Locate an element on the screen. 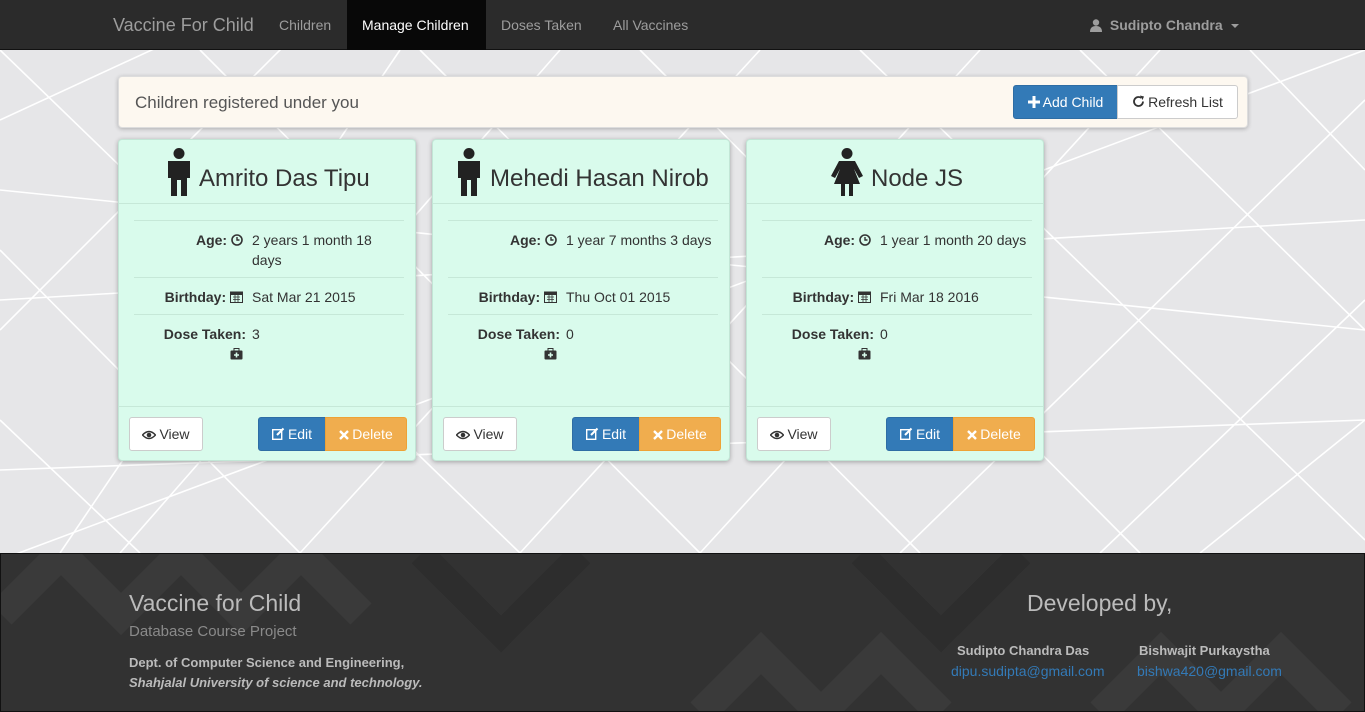 Image resolution: width=1365 pixels, height=712 pixels. child-name: Amrito Das Tipu is located at coordinates (284, 178).